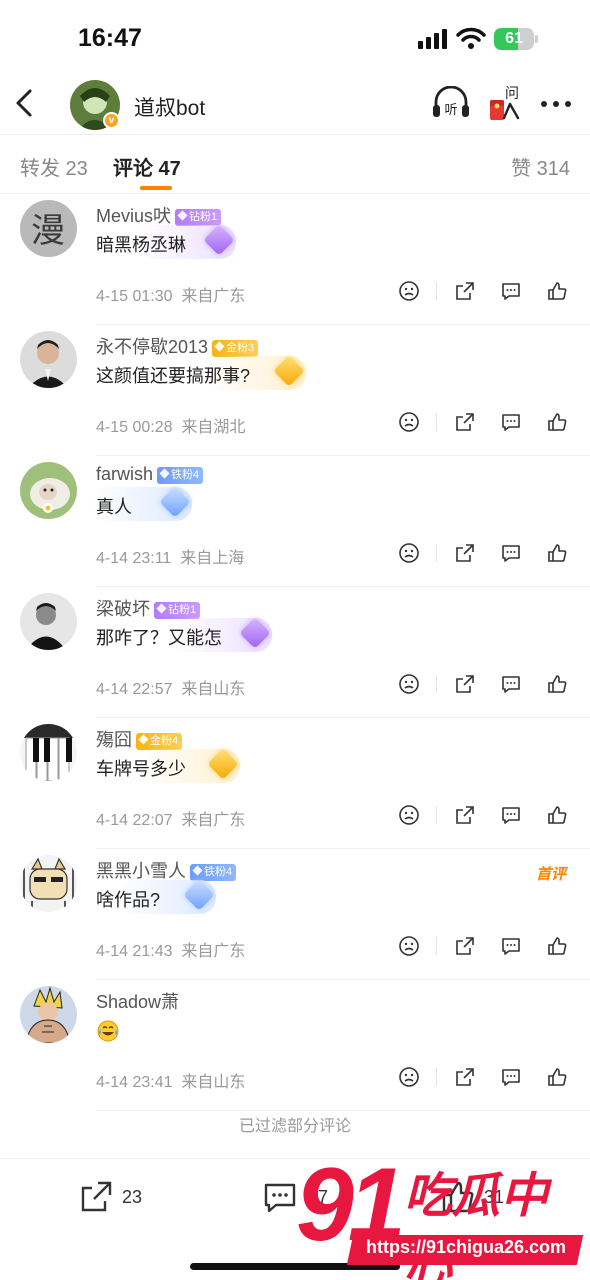  Describe the element at coordinates (441, 1215) in the screenshot. I see `watermark-logo: 91 吃瓜中心 https://91chigua26.com` at that location.